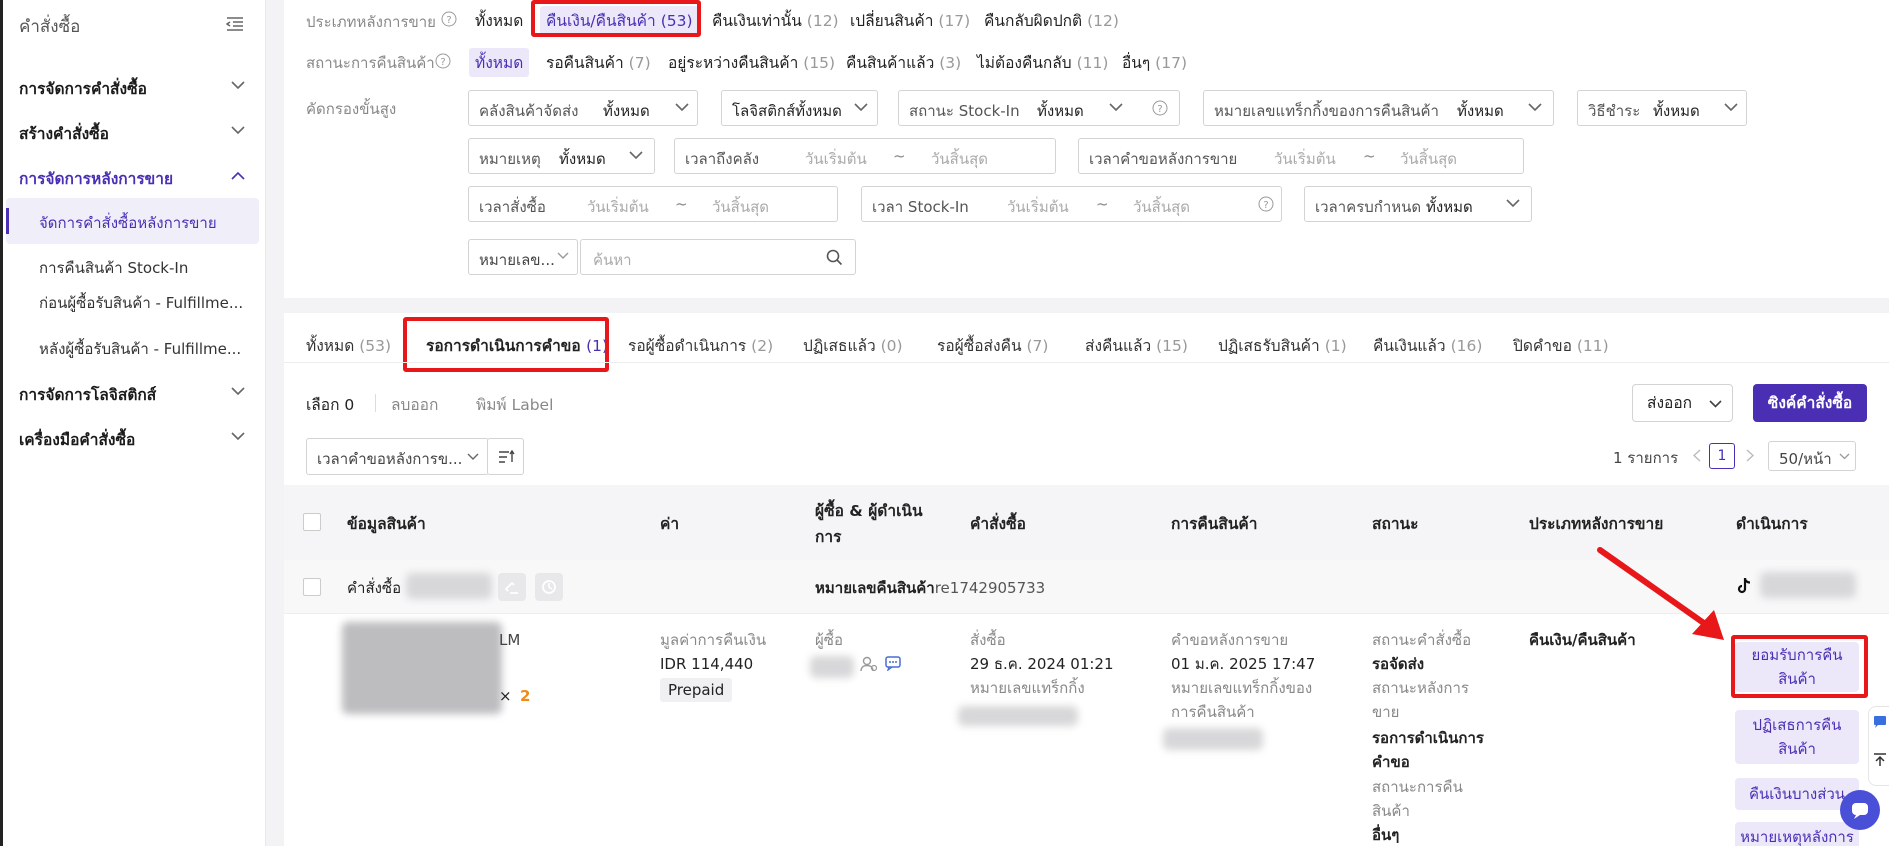 This screenshot has width=1889, height=846. Describe the element at coordinates (128, 223) in the screenshot. I see `sidebar-item-aftersale-orders: จัดการคำสั่งซื้อหลังการขาย` at that location.